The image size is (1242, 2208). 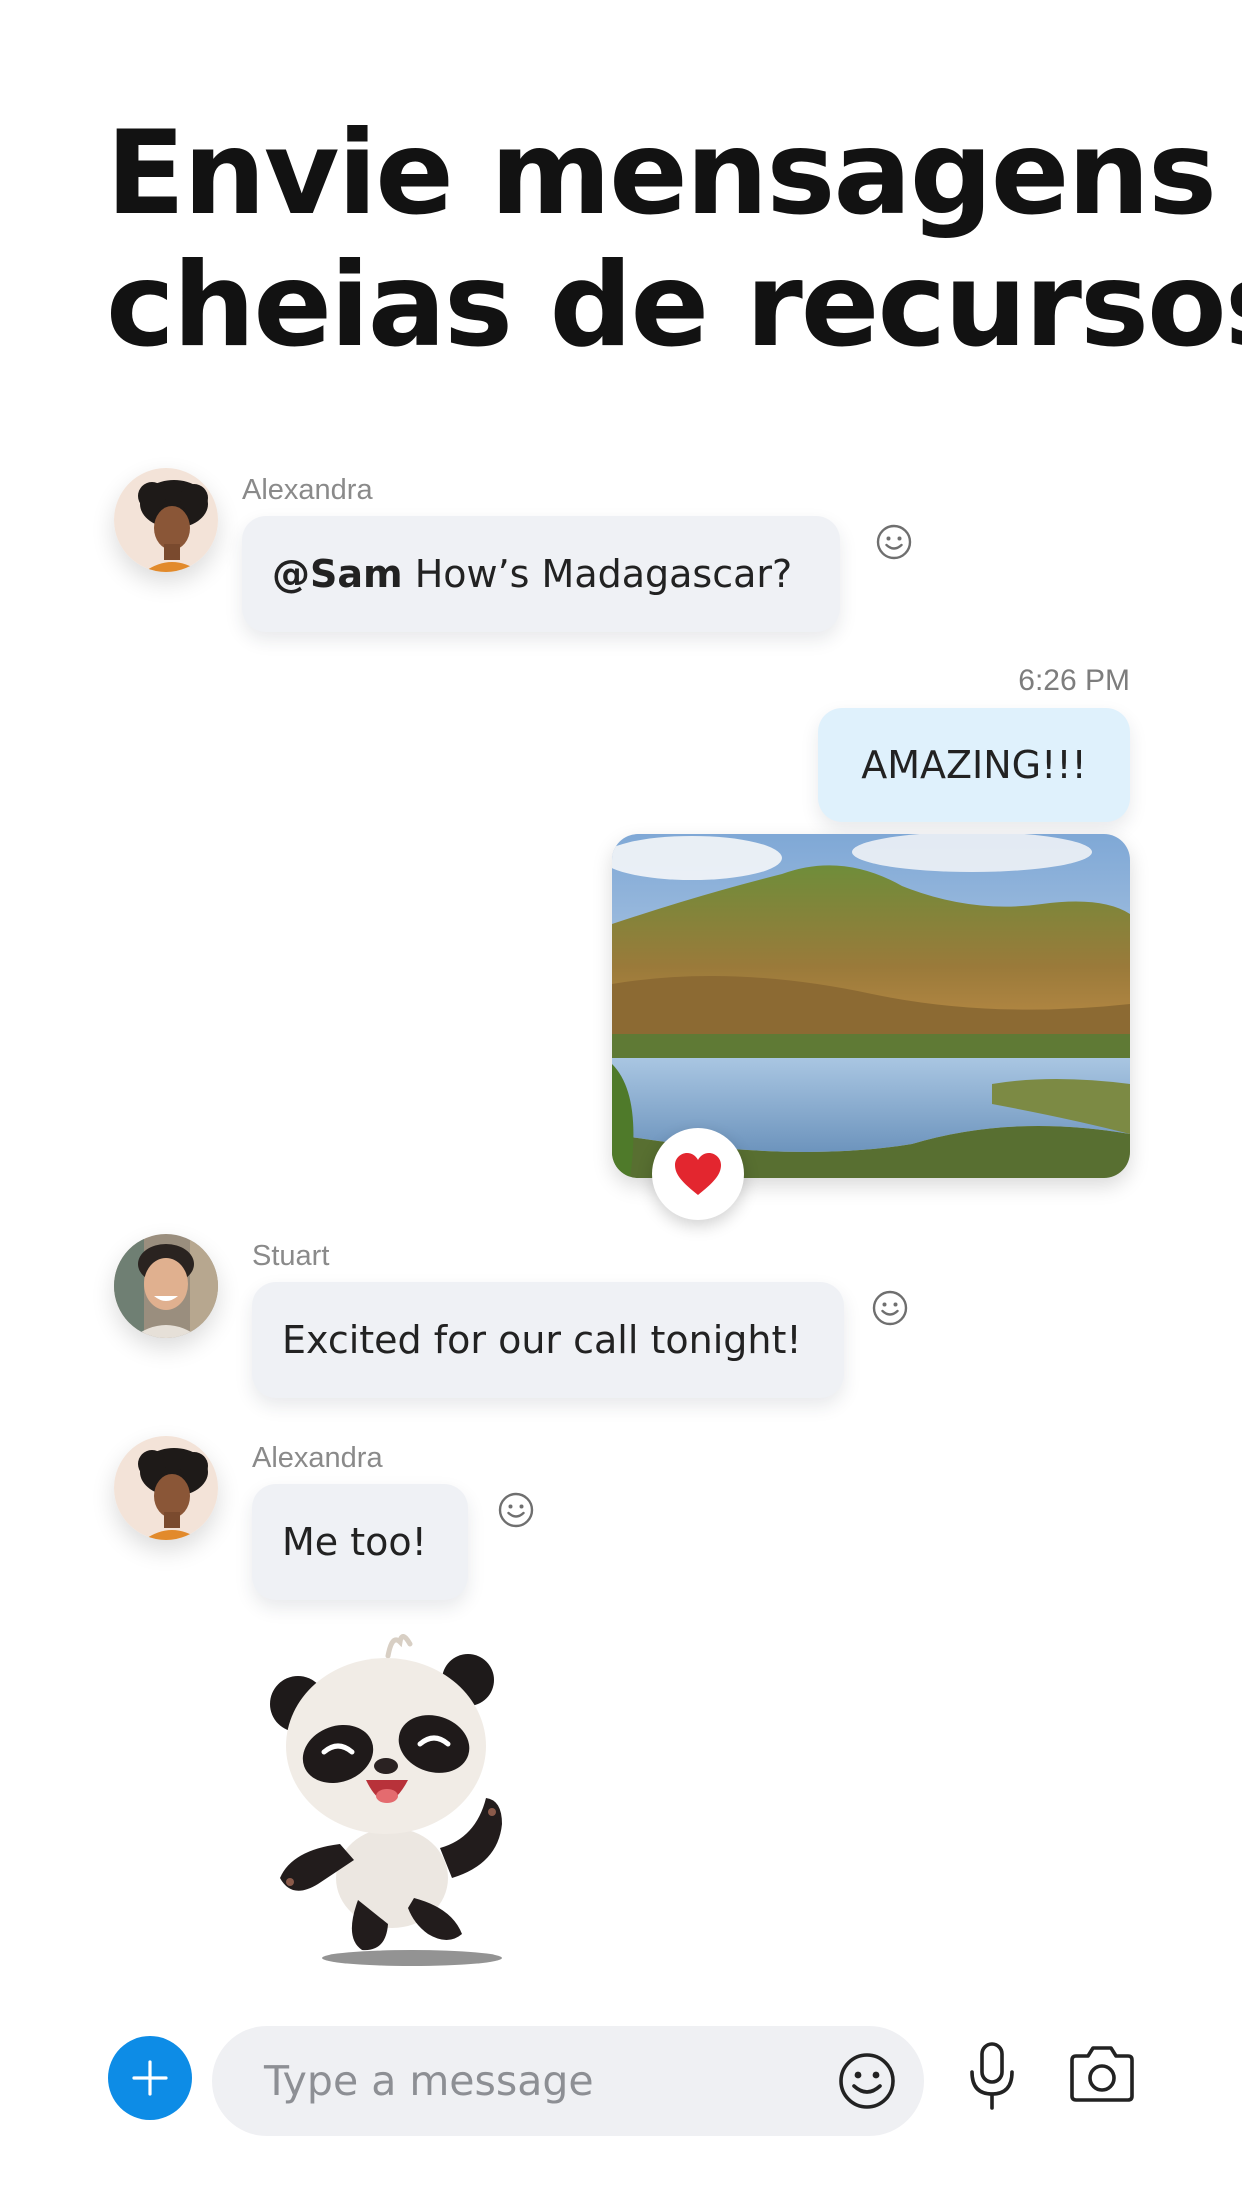 What do you see at coordinates (354, 1542) in the screenshot?
I see `message-text: Me too!` at bounding box center [354, 1542].